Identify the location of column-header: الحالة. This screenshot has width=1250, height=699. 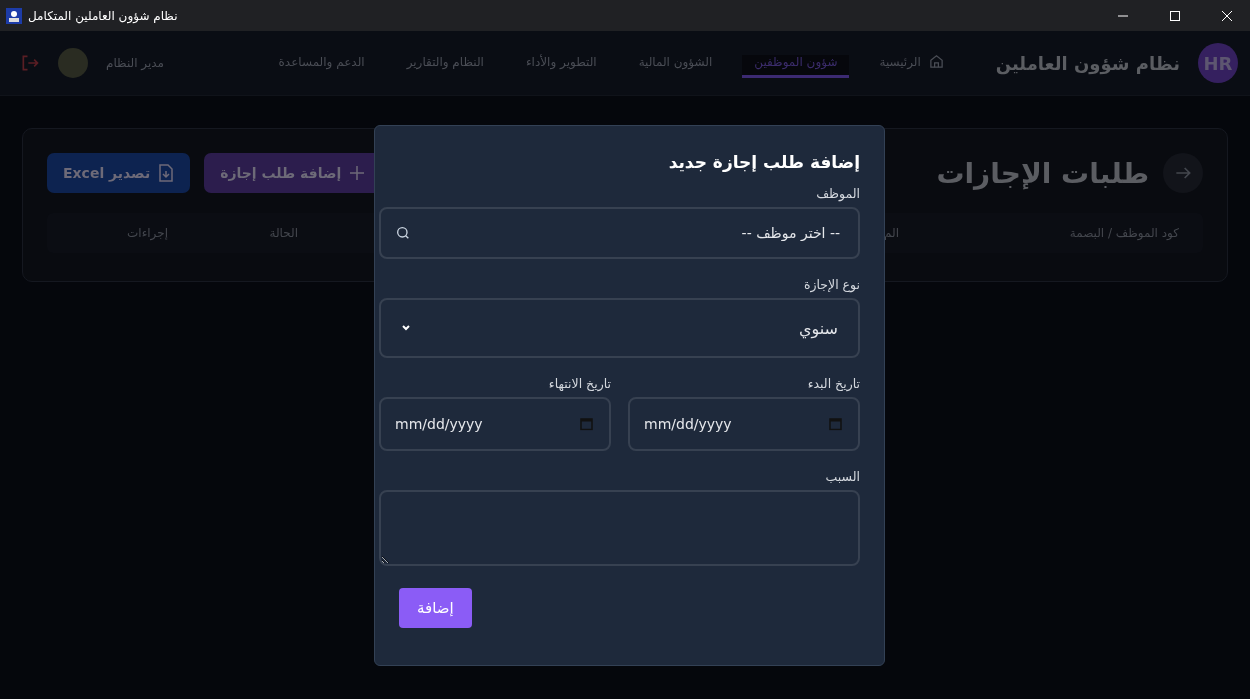
(283, 233).